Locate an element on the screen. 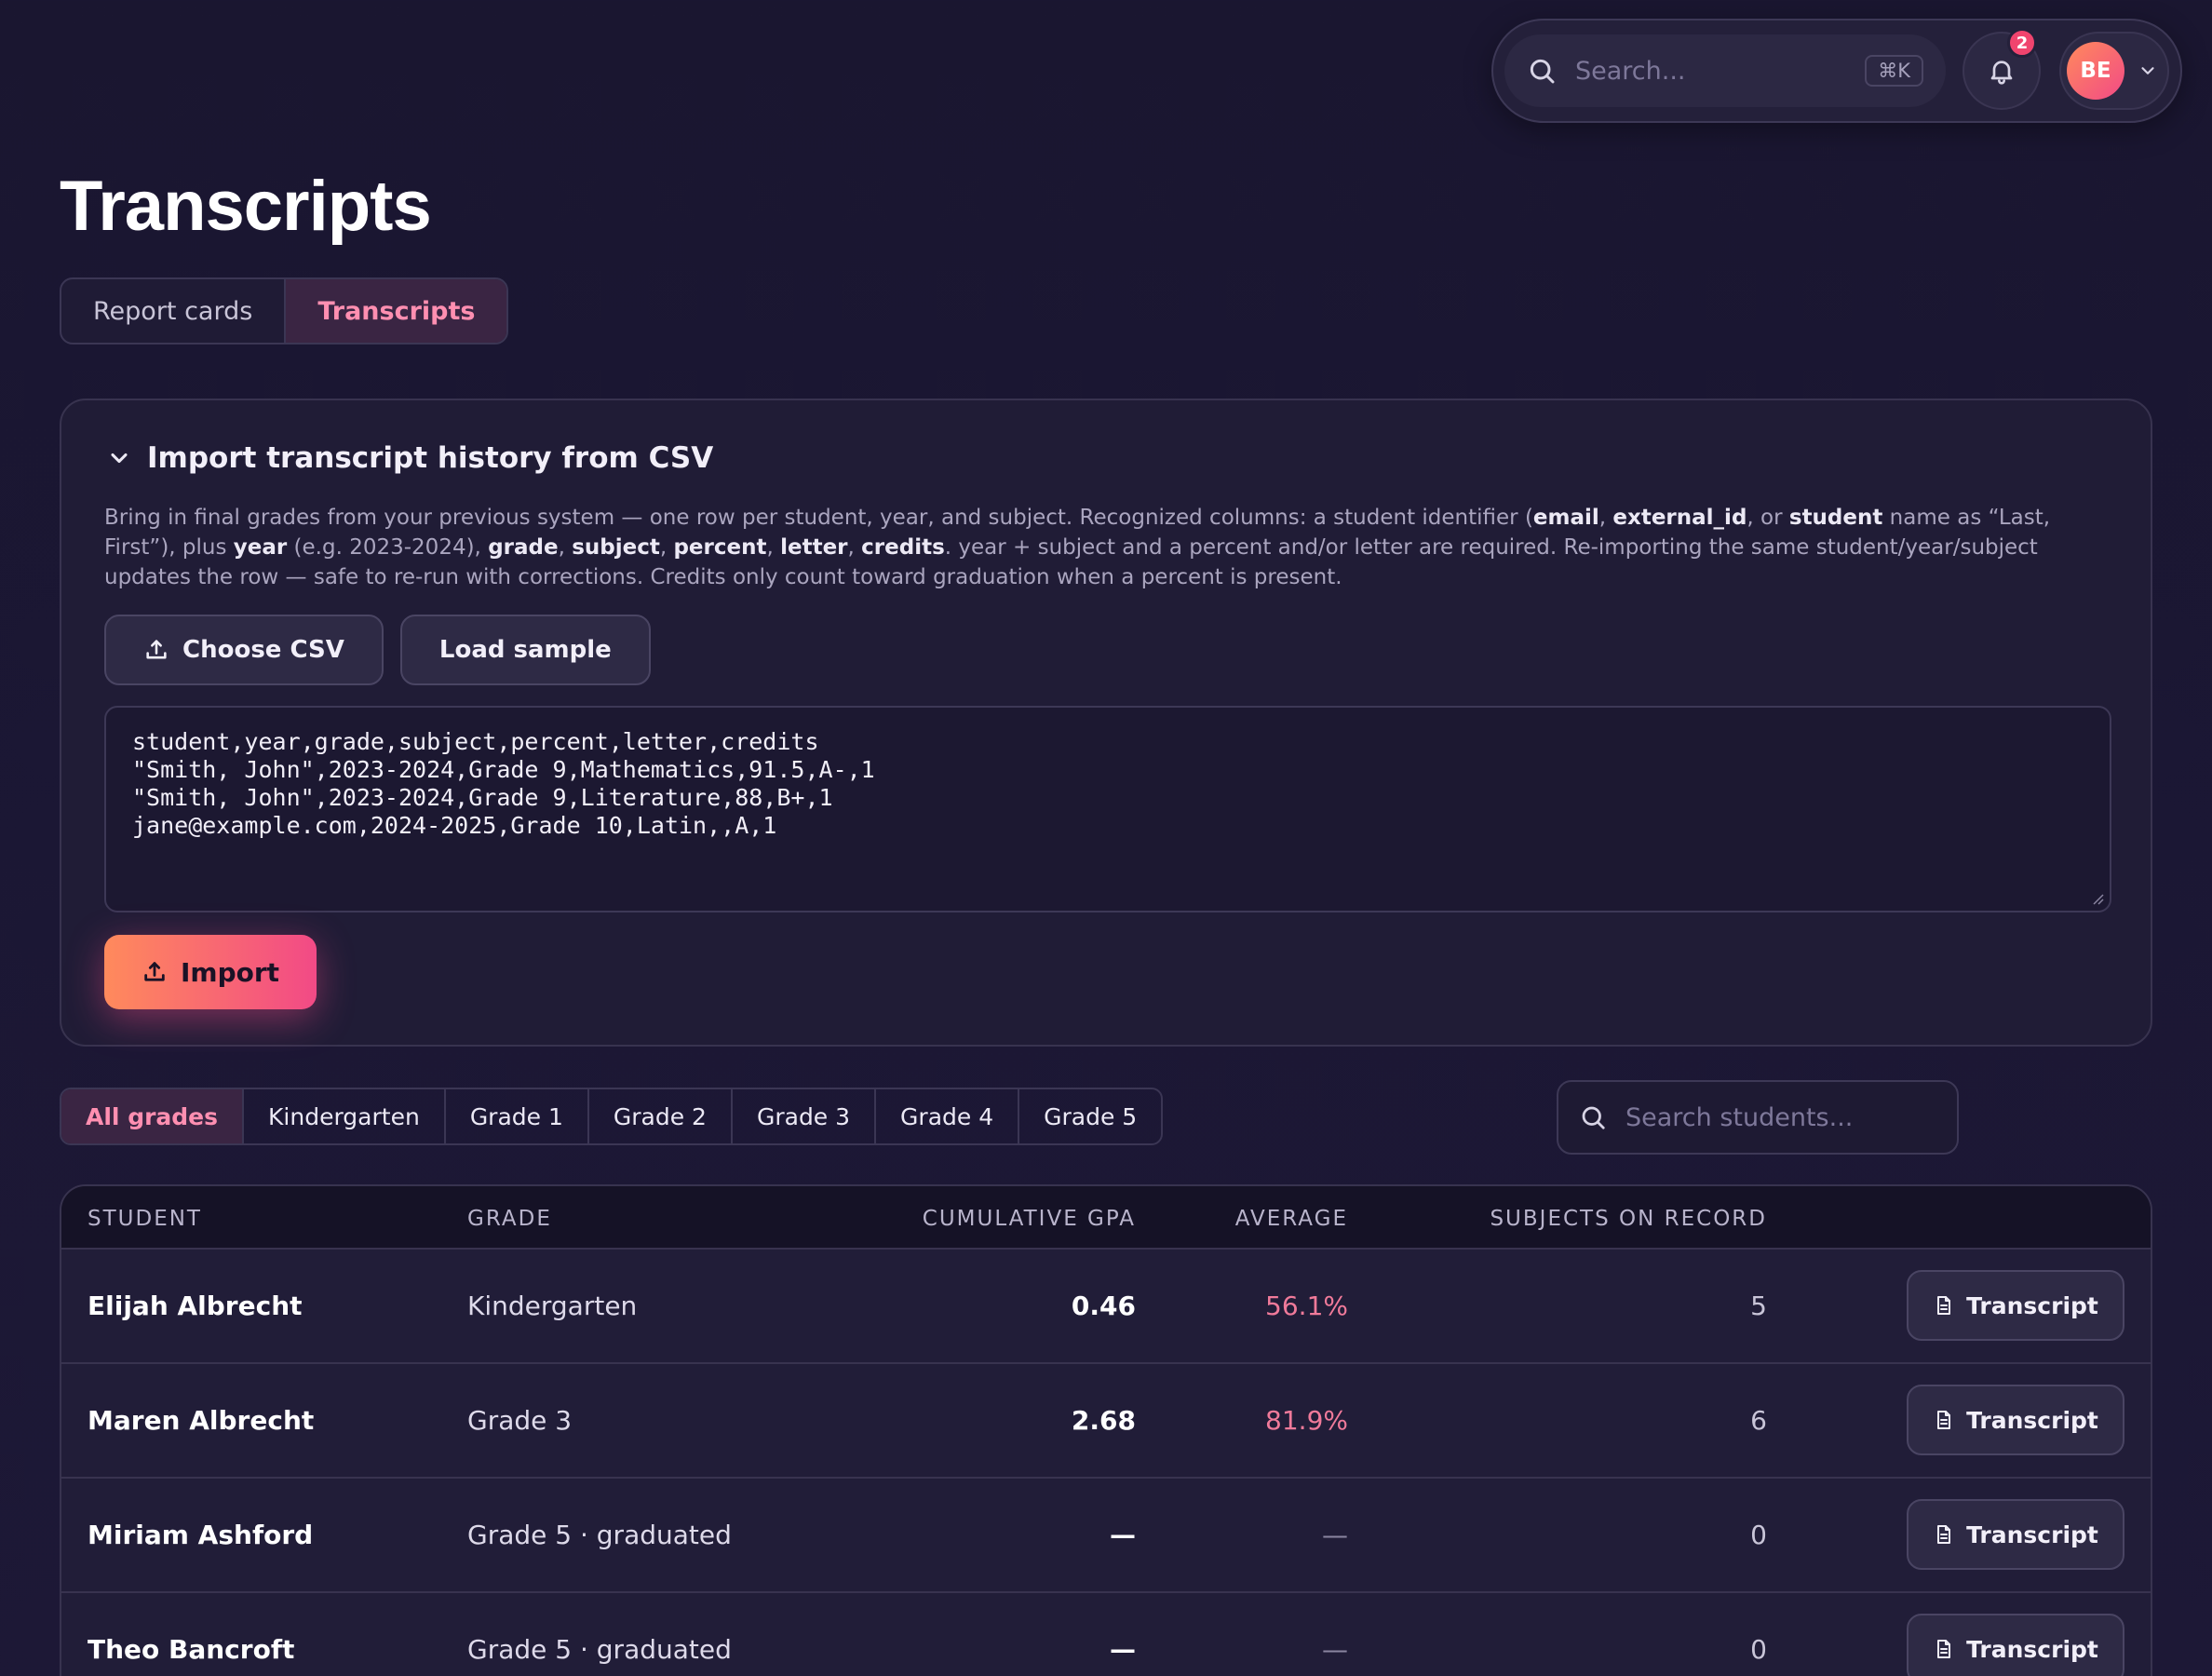 This screenshot has height=1676, width=2212. header-subjects: SUBJECTS ON RECORD is located at coordinates (1628, 1219).